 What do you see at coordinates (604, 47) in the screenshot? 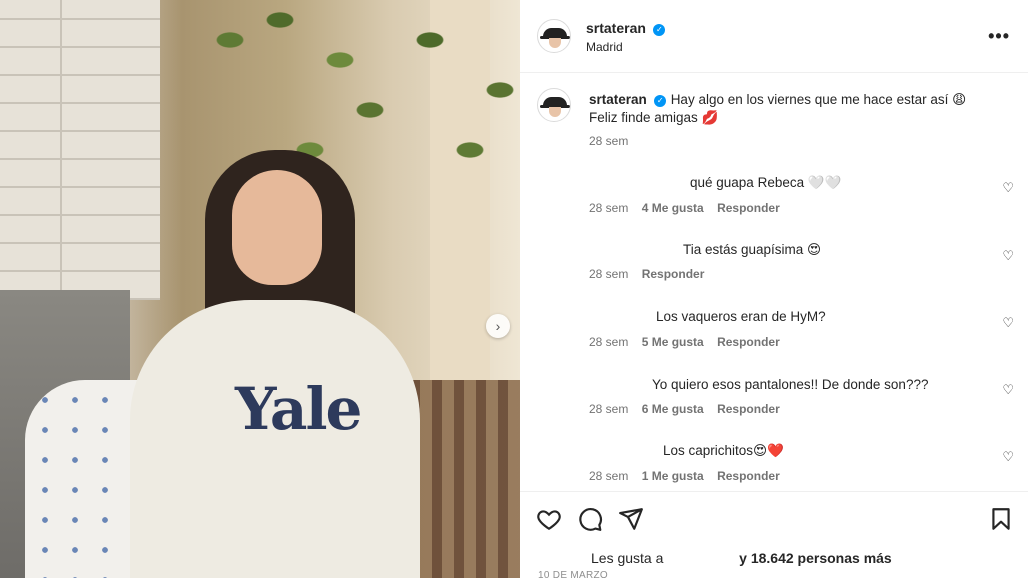
I see `location: Madrid` at bounding box center [604, 47].